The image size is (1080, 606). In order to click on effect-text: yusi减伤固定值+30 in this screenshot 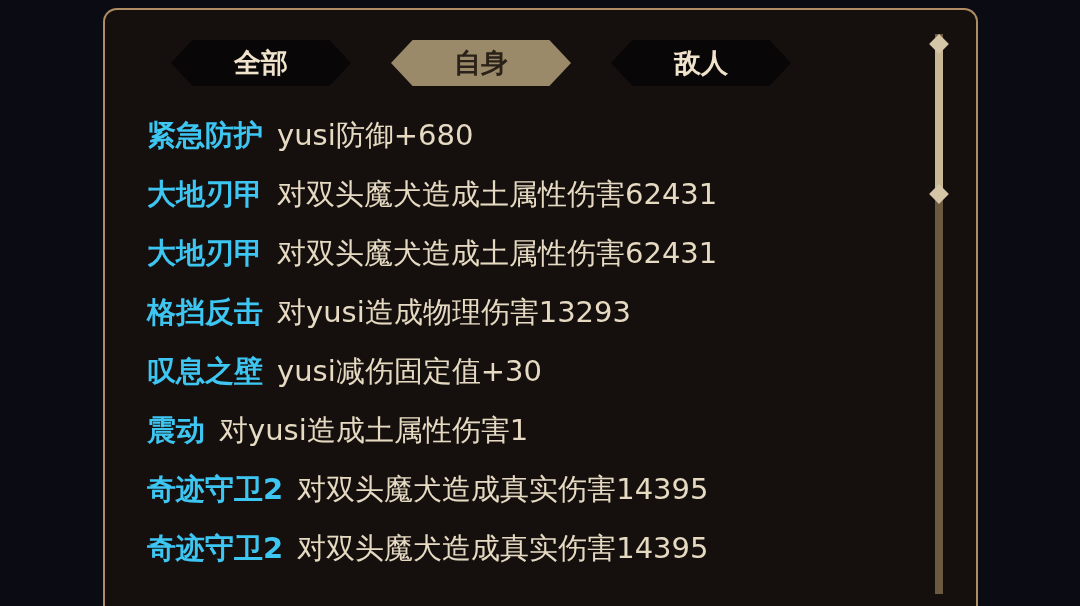, I will do `click(409, 371)`.